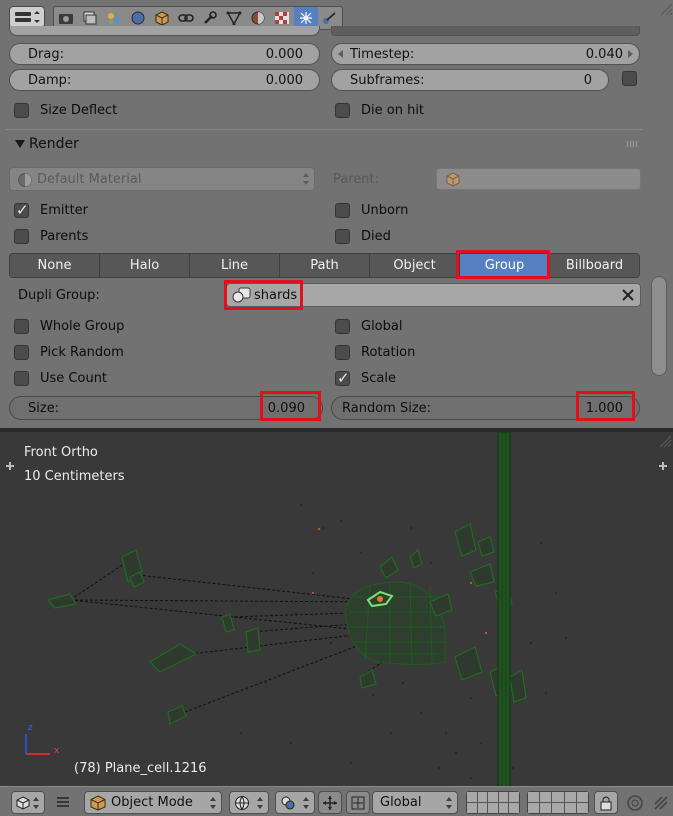  I want to click on drag-field: Drag: 0.000, so click(164, 54).